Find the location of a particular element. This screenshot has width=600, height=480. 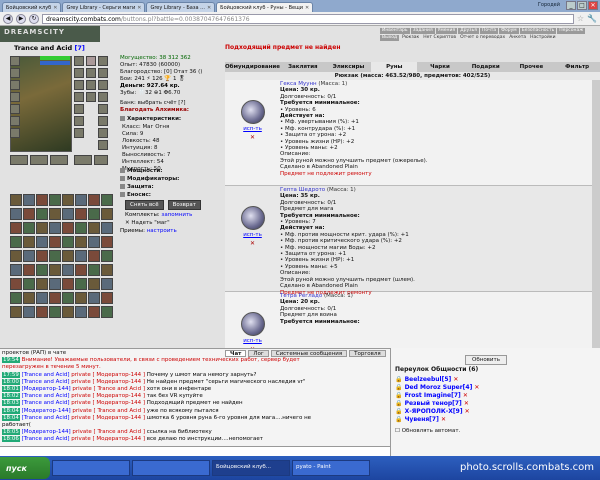

configure-link: настроить is located at coordinates (162, 231).